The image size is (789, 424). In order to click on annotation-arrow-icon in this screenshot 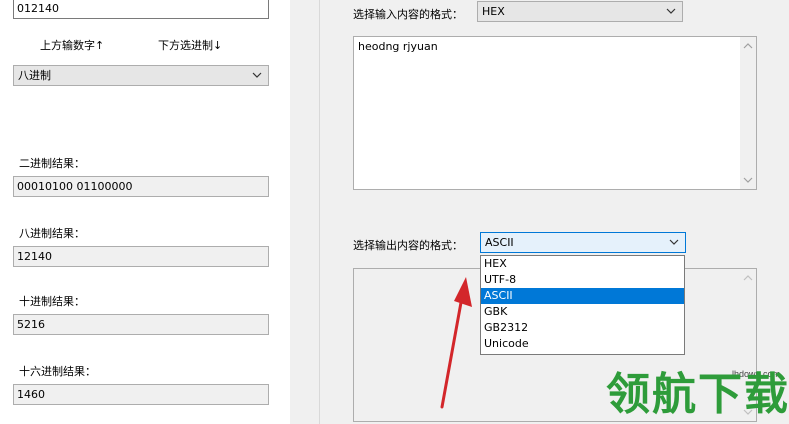, I will do `click(456, 343)`.